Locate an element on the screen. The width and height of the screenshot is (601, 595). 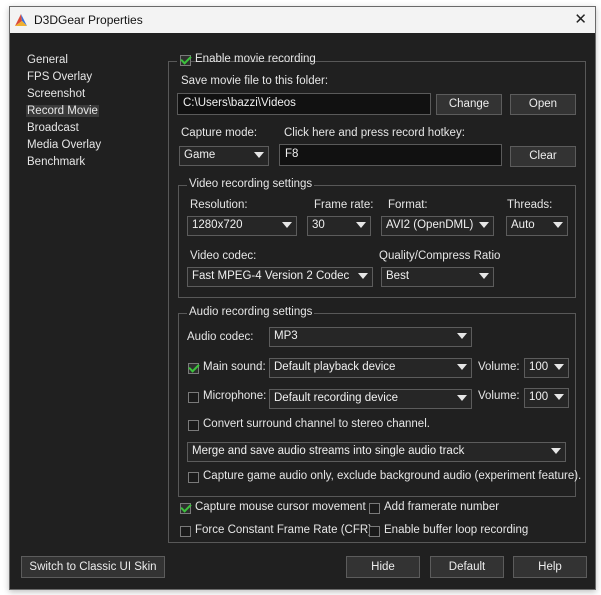
enable-recording-checkbox is located at coordinates (185, 60).